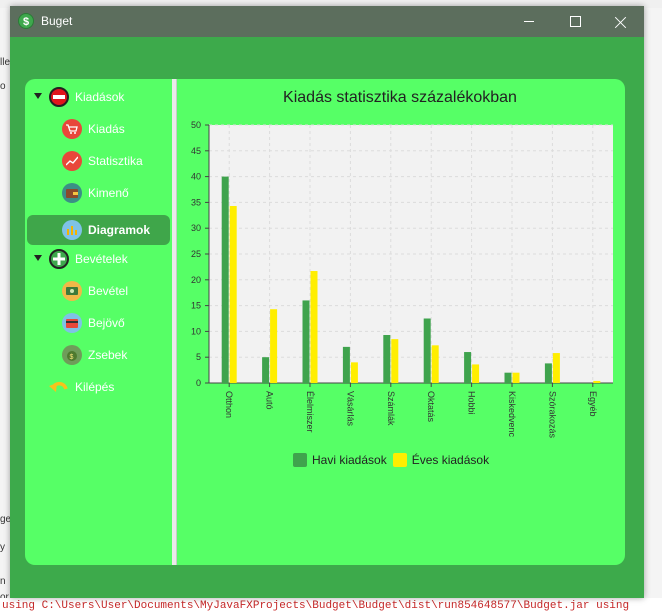 The height and width of the screenshot is (614, 662). I want to click on x-tick-label: Oktatás, so click(431, 407).